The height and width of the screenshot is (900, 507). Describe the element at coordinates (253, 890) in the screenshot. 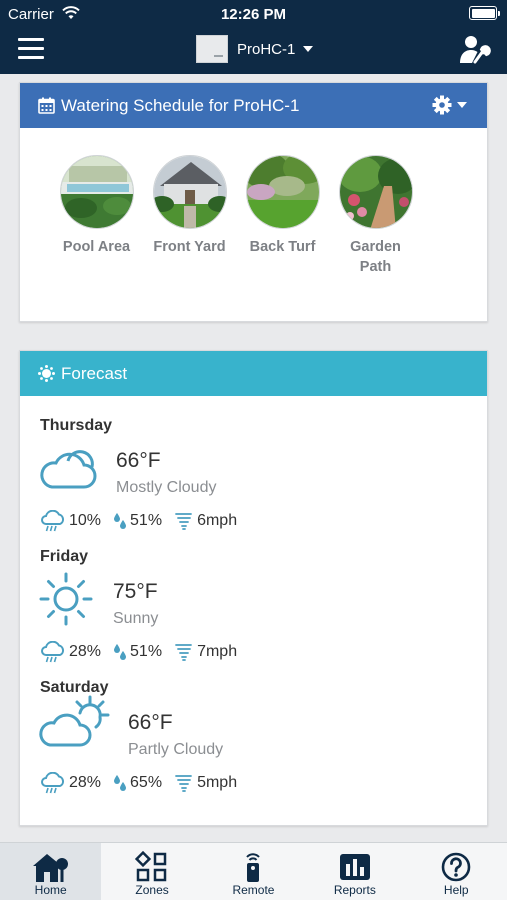

I see `tab-label: Remote` at that location.